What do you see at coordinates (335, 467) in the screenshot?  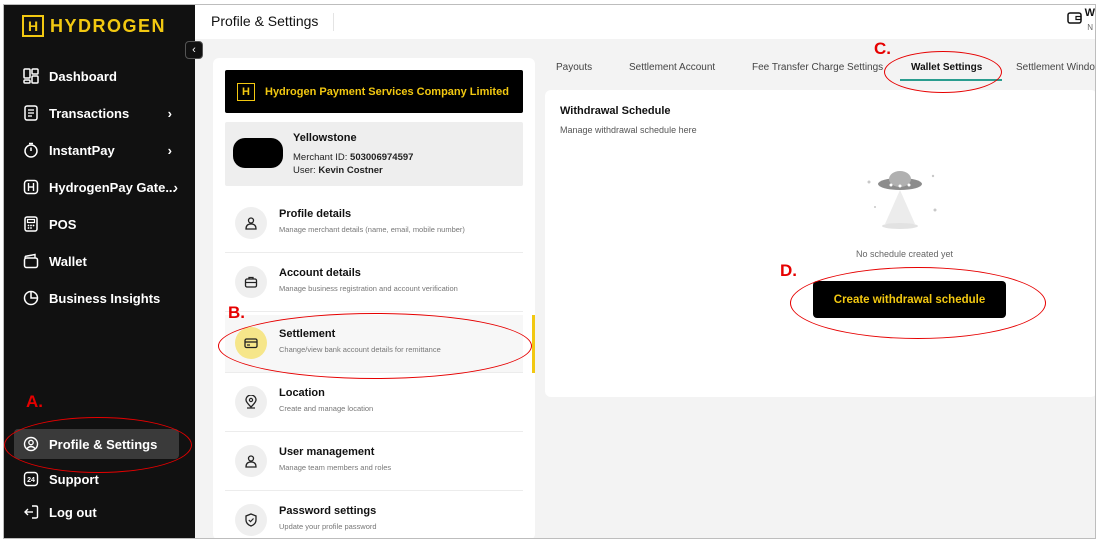 I see `menu-item-subtitle: Manage team members and roles` at bounding box center [335, 467].